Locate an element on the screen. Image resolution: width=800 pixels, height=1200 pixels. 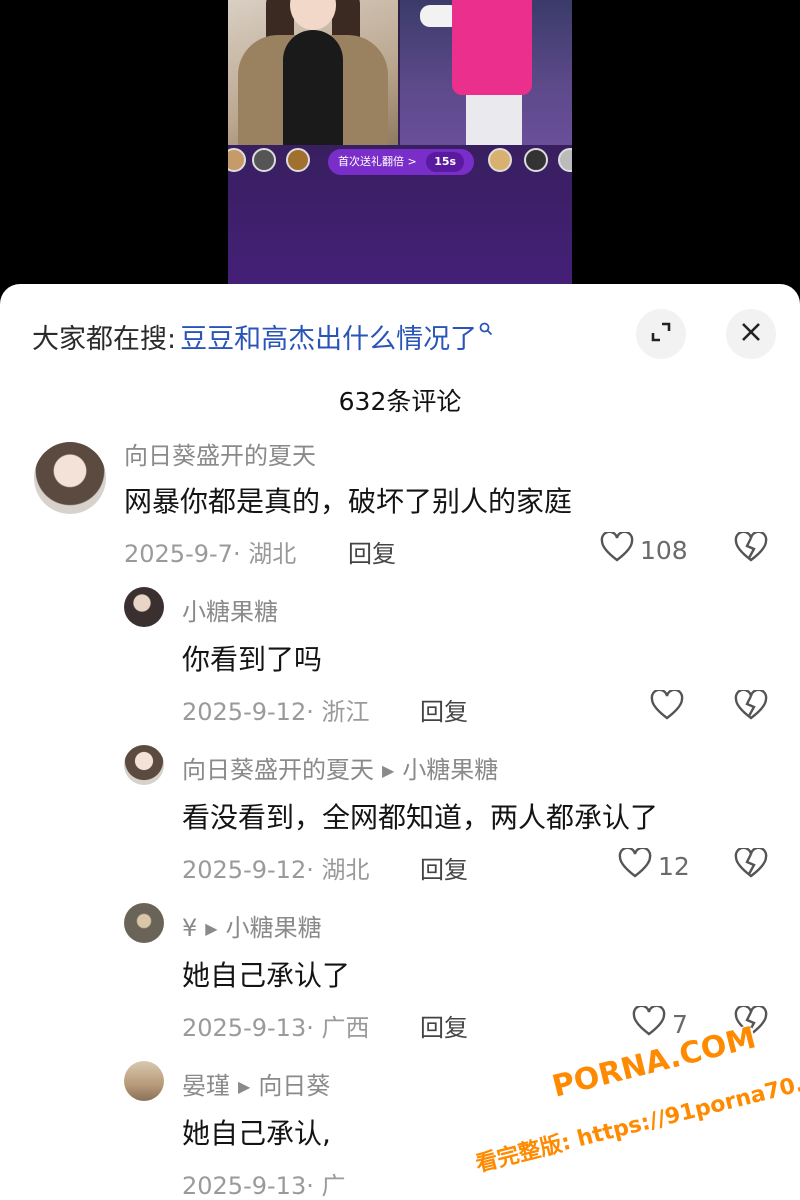
comment-text: 看没看到，全网都知道，两人都承认了 is located at coordinates (420, 817).